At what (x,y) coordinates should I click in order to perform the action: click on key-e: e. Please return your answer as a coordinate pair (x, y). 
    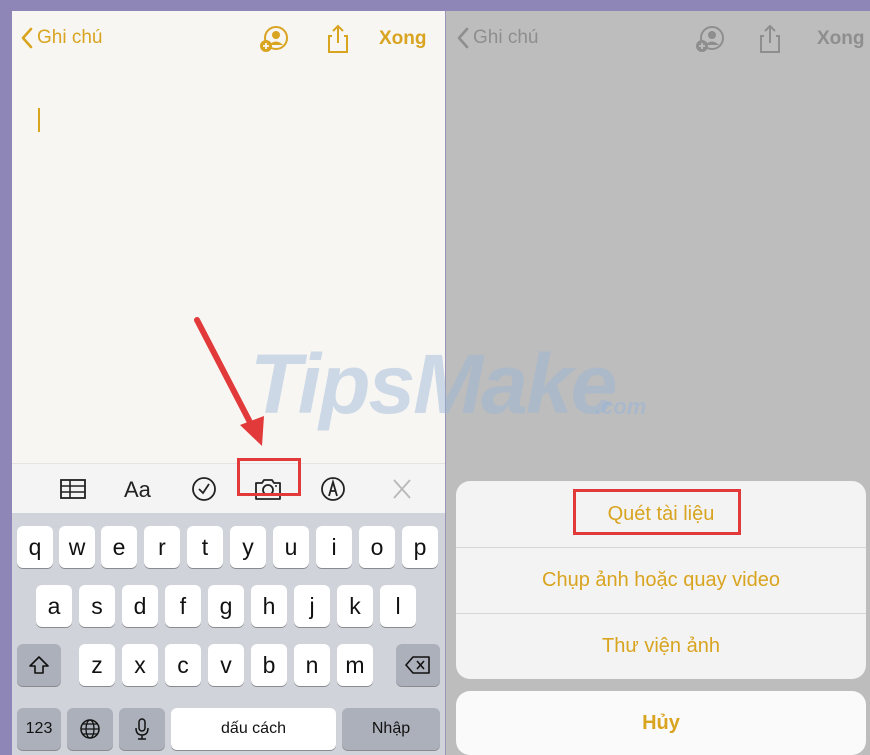
    Looking at the image, I should click on (119, 547).